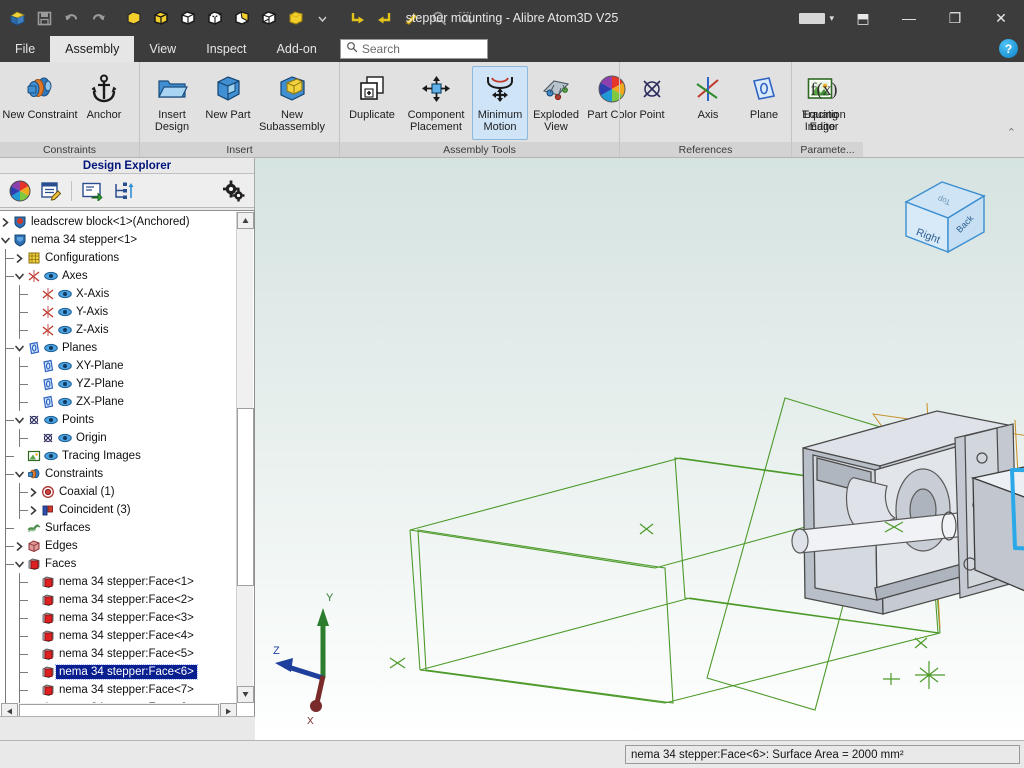  What do you see at coordinates (112, 438) in the screenshot?
I see `tree-item: Origin` at bounding box center [112, 438].